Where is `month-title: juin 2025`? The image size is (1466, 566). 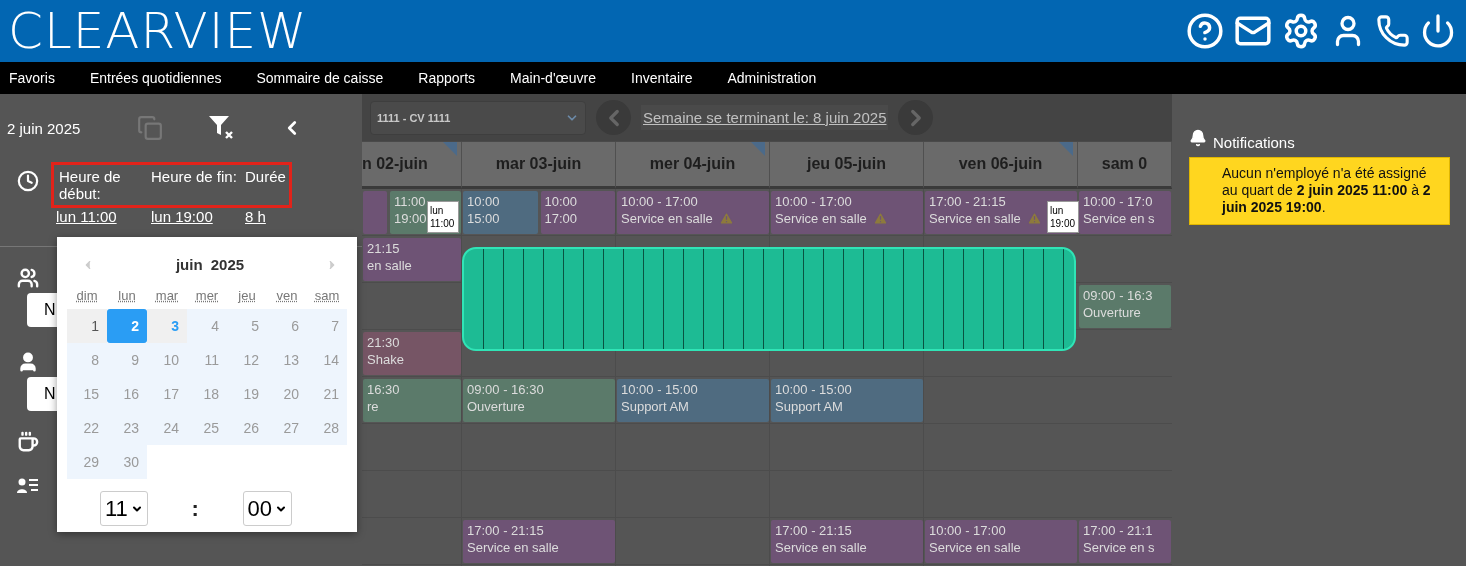 month-title: juin 2025 is located at coordinates (210, 264).